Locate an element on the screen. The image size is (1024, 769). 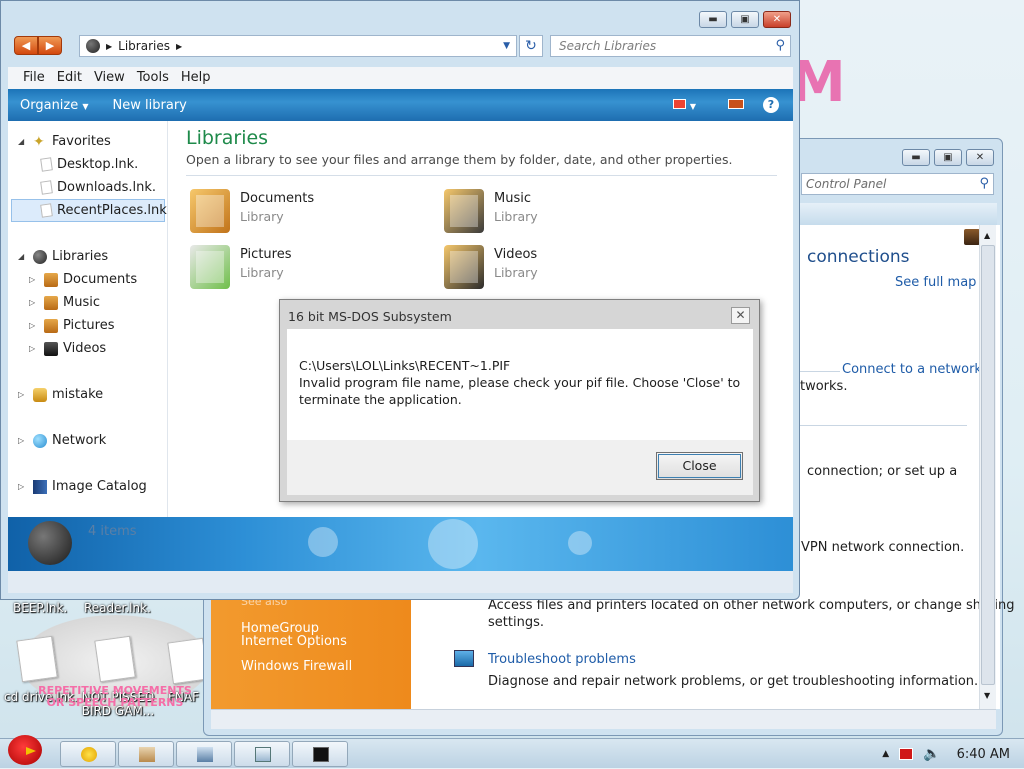
shortcut-file-icon is located at coordinates (46, 164).